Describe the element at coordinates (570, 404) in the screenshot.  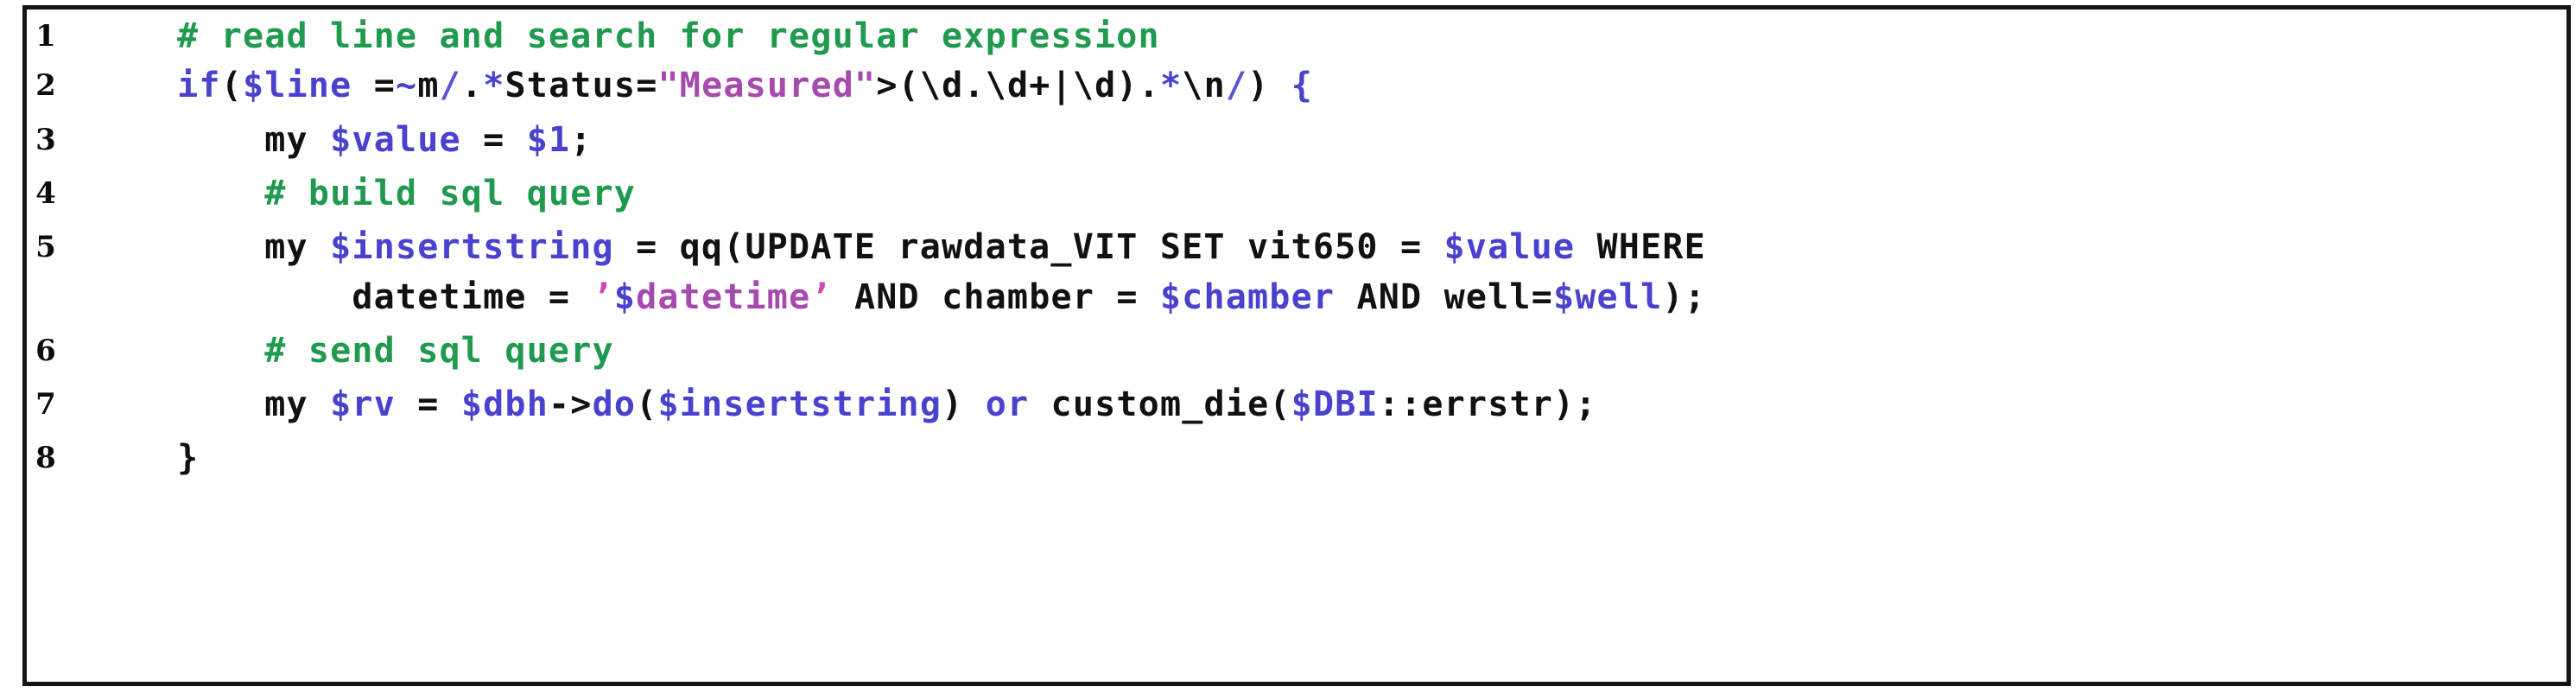
I see `token-plain: ->` at that location.